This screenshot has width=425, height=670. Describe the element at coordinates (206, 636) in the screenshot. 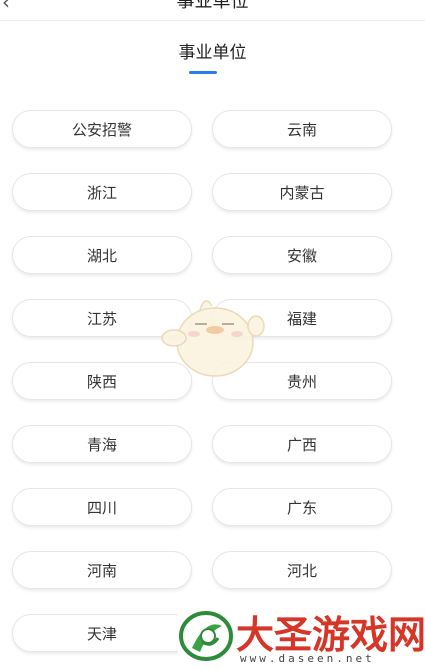

I see `brand-logo-icon` at that location.